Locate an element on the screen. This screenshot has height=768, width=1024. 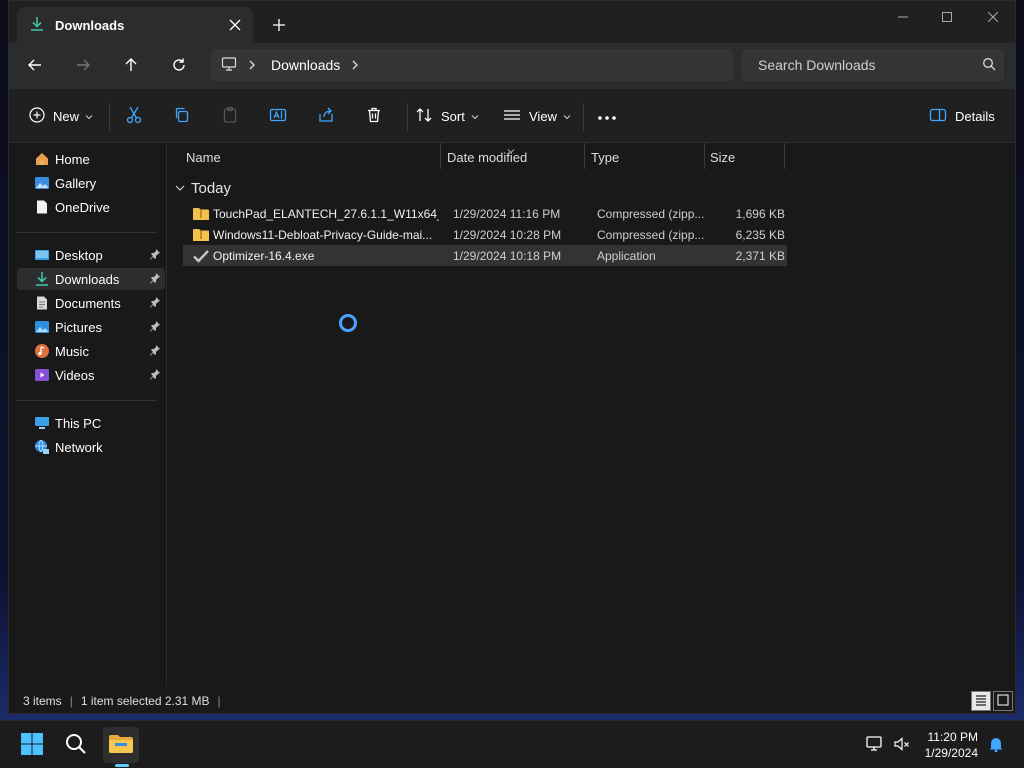
documents-icon is located at coordinates (42, 303).